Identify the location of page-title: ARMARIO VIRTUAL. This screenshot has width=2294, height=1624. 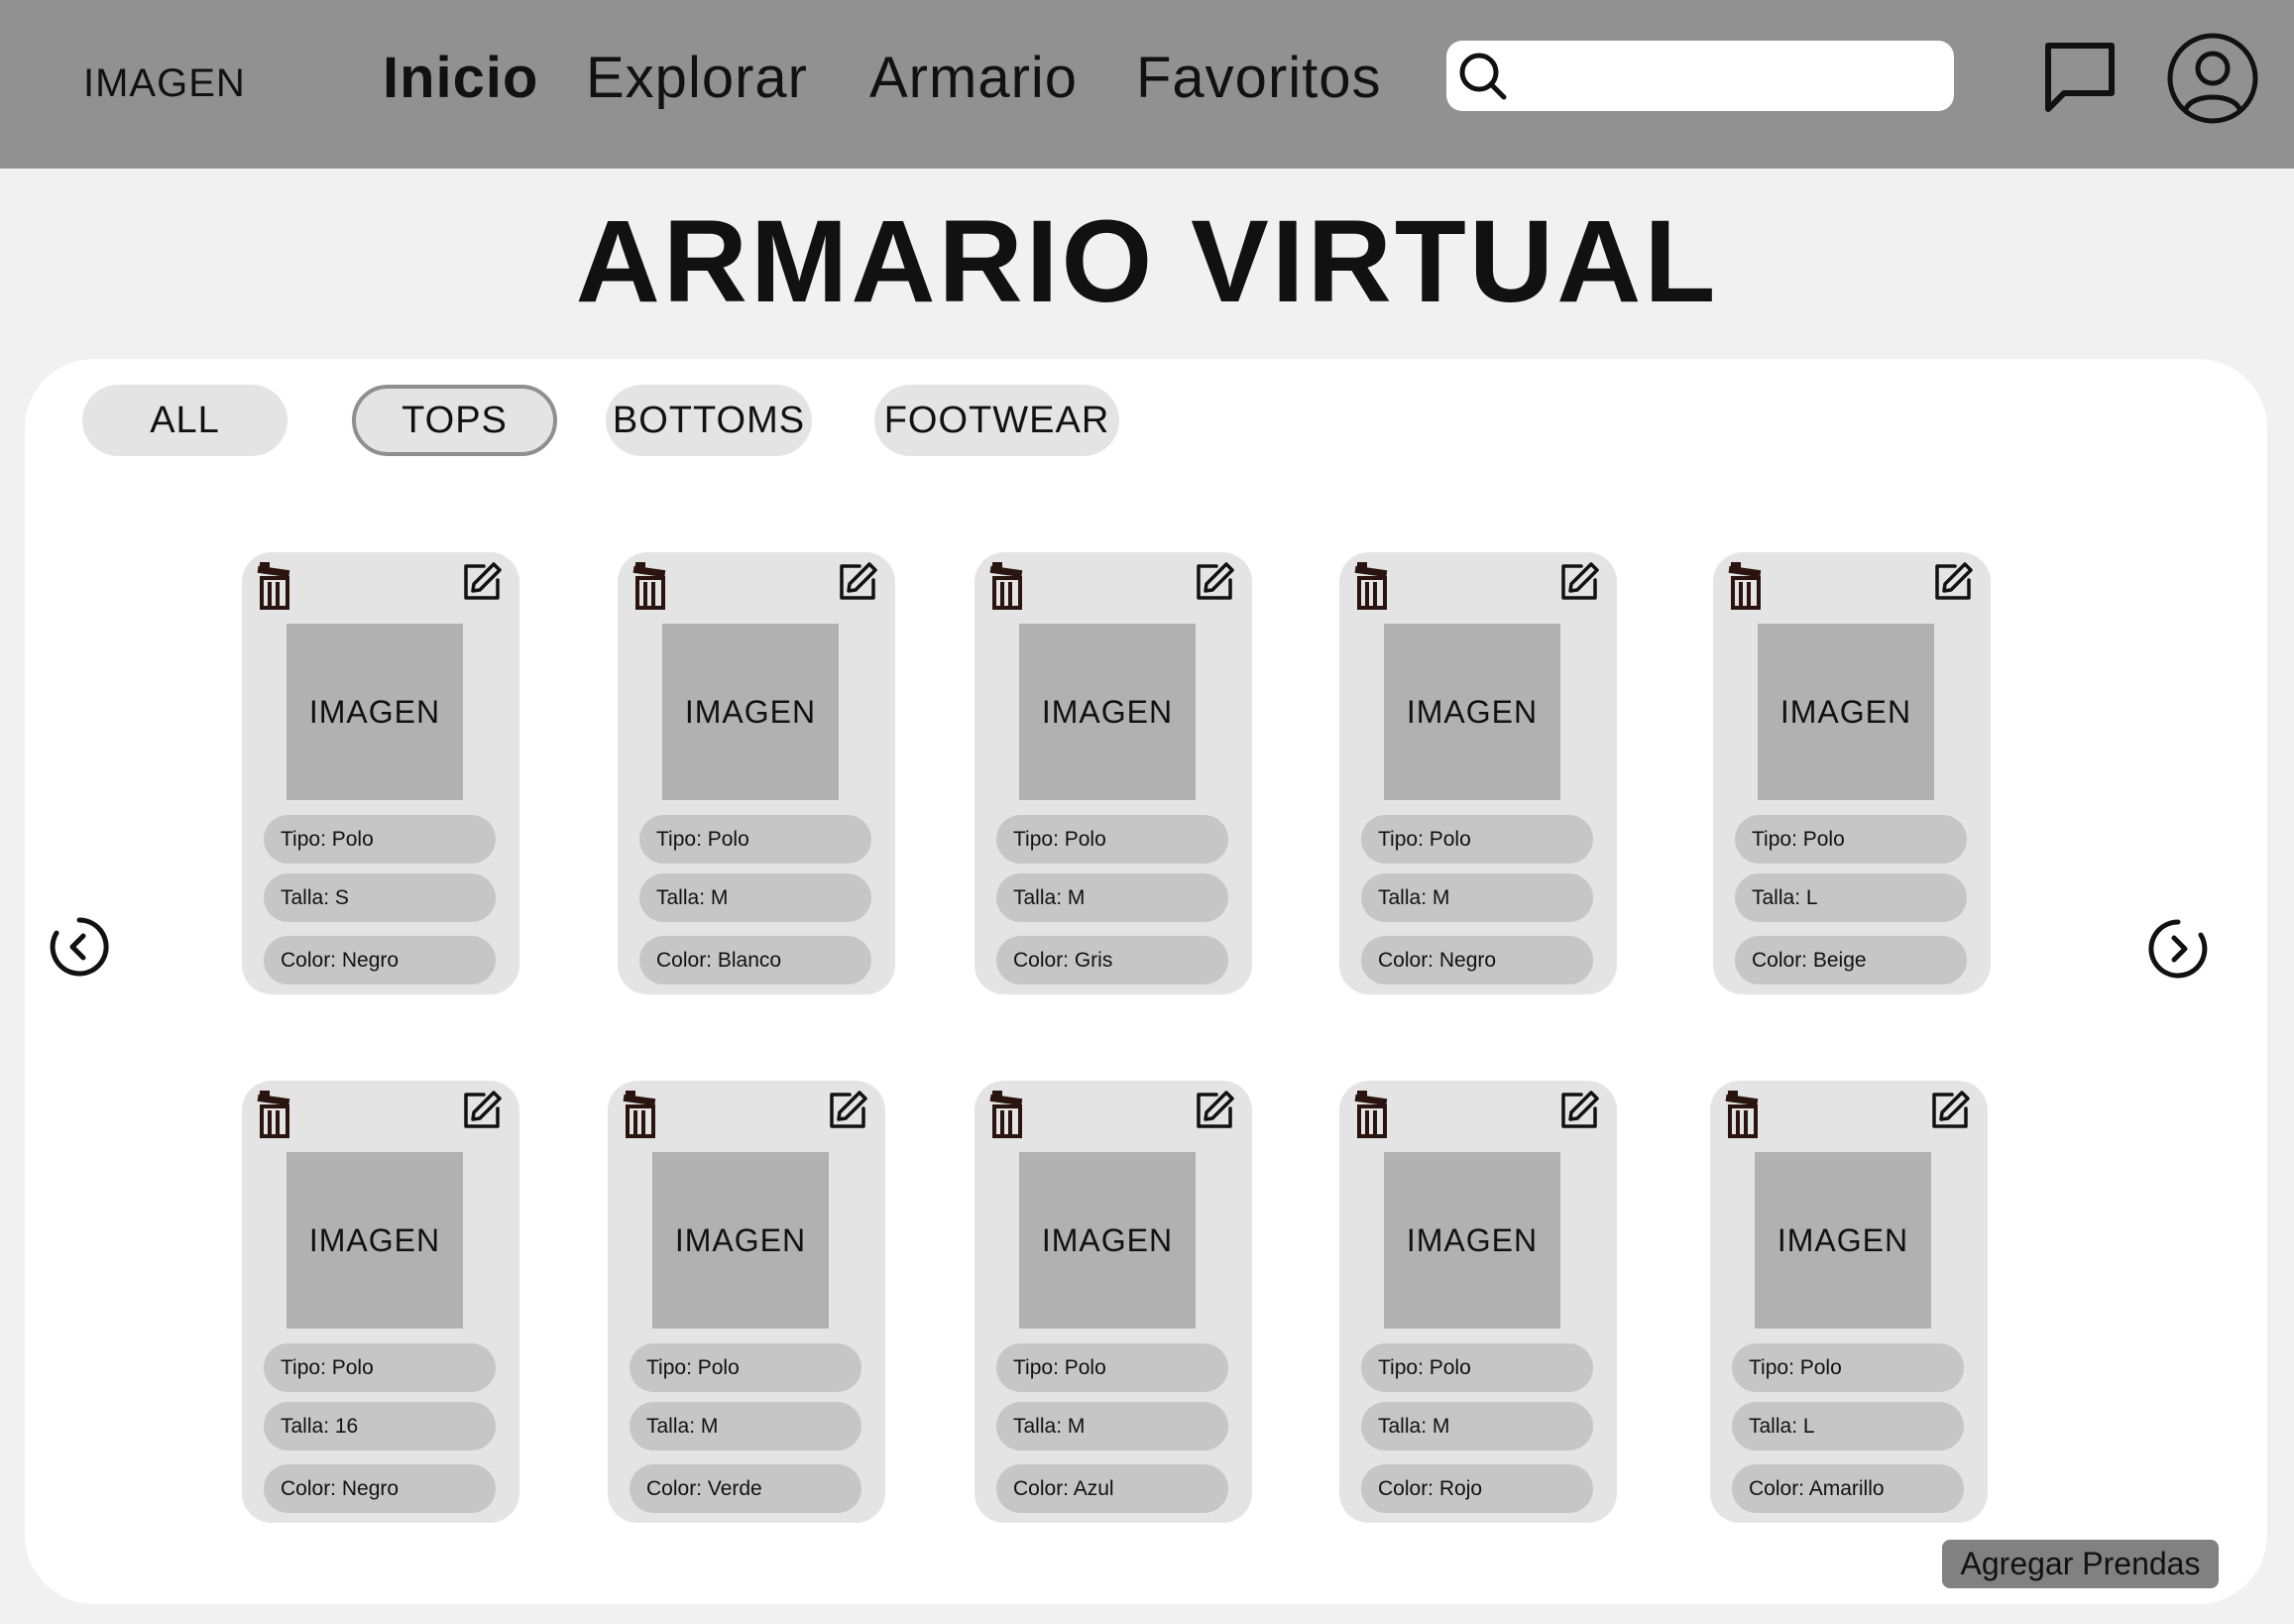
(1147, 261).